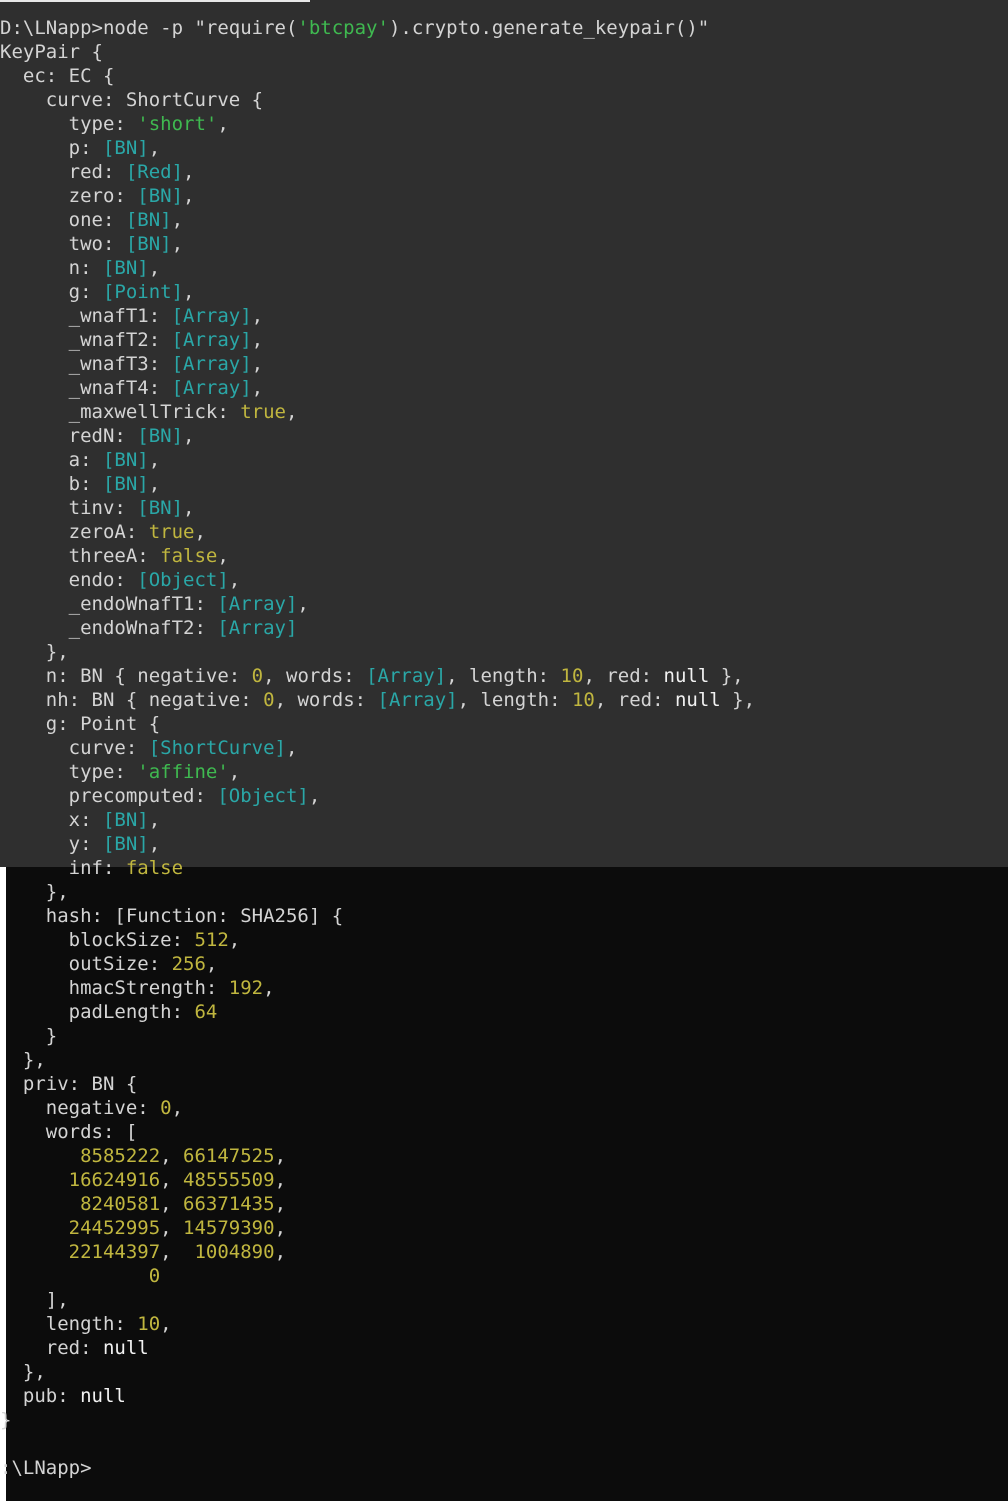  I want to click on terminal-line: pub: null, so click(63, 1396).